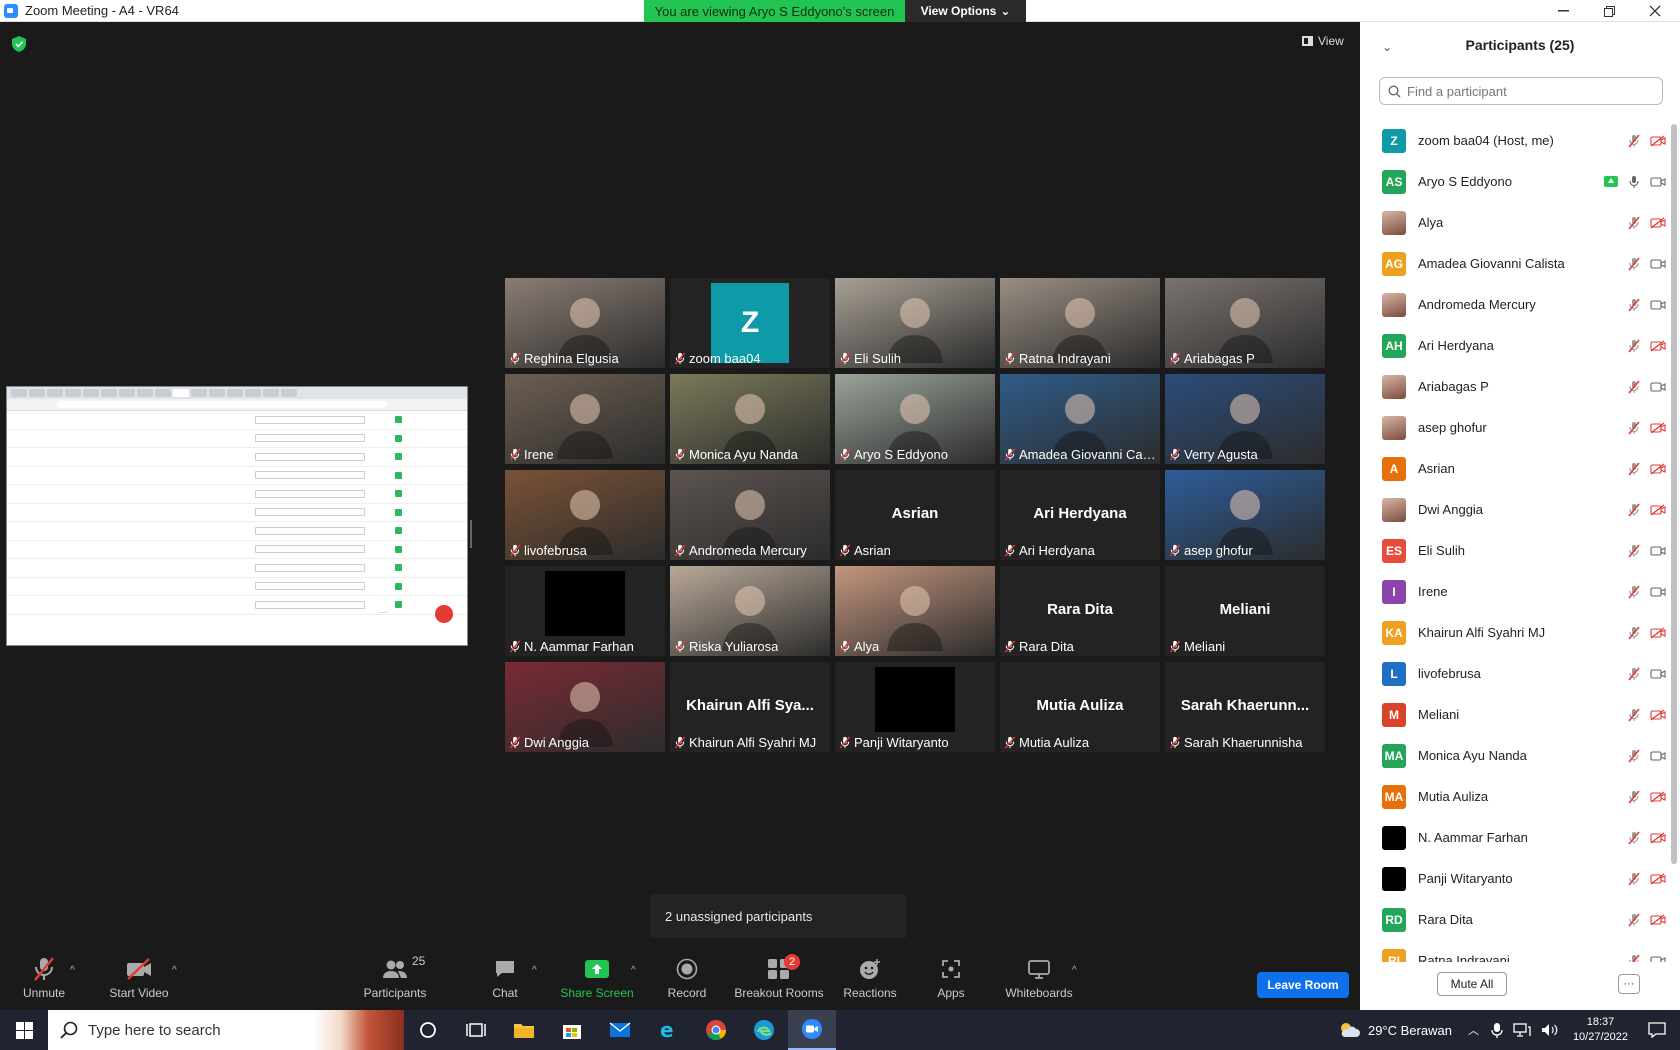 The height and width of the screenshot is (1050, 1680). I want to click on video-tile: Rara Dita Rara Dita, so click(1080, 611).